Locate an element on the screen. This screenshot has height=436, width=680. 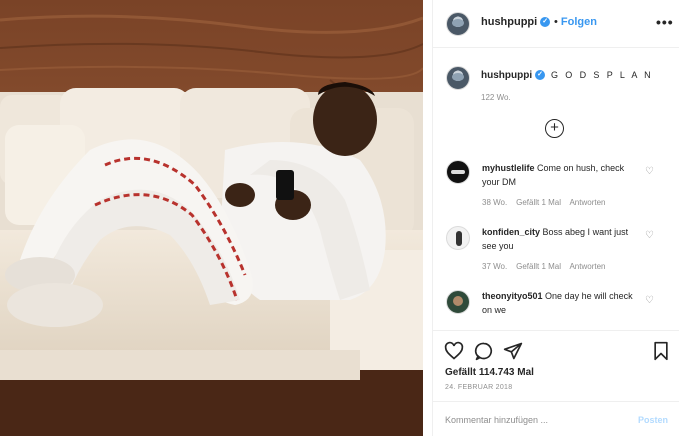
comment-username: theonyityo501 is located at coordinates (512, 296).